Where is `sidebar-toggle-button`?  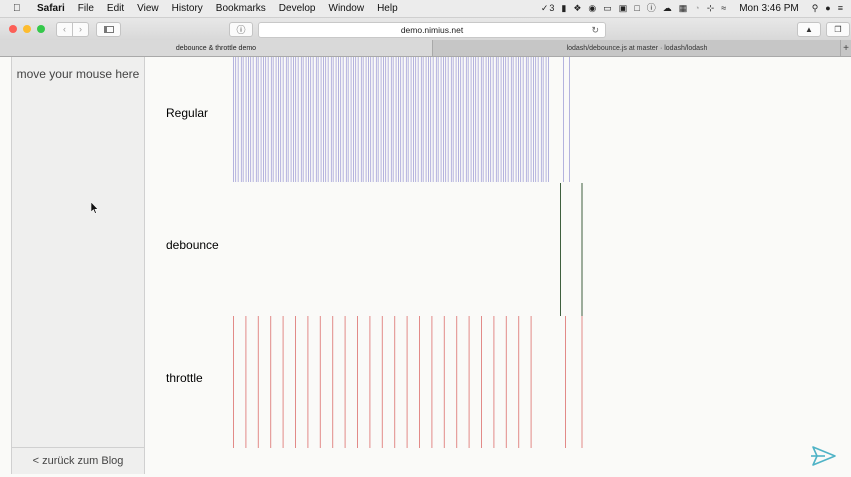
sidebar-toggle-button is located at coordinates (108, 29).